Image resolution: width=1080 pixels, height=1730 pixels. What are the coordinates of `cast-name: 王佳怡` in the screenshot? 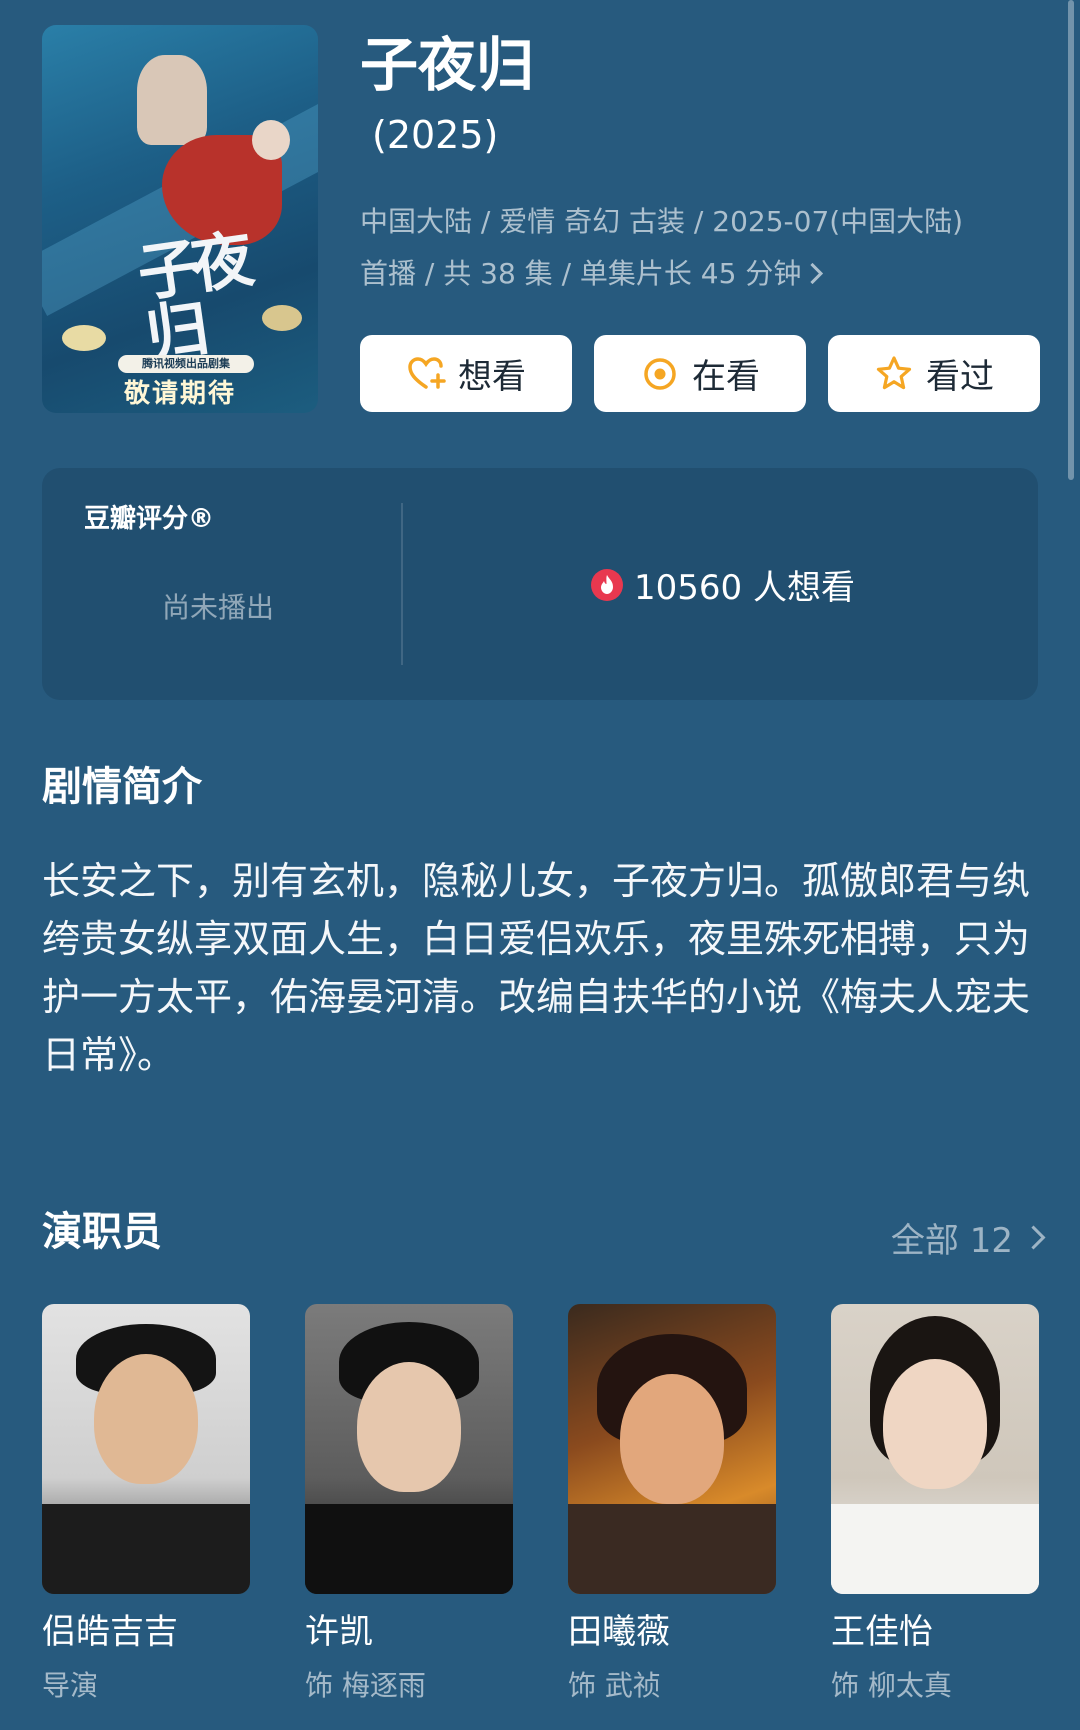 It's located at (882, 1632).